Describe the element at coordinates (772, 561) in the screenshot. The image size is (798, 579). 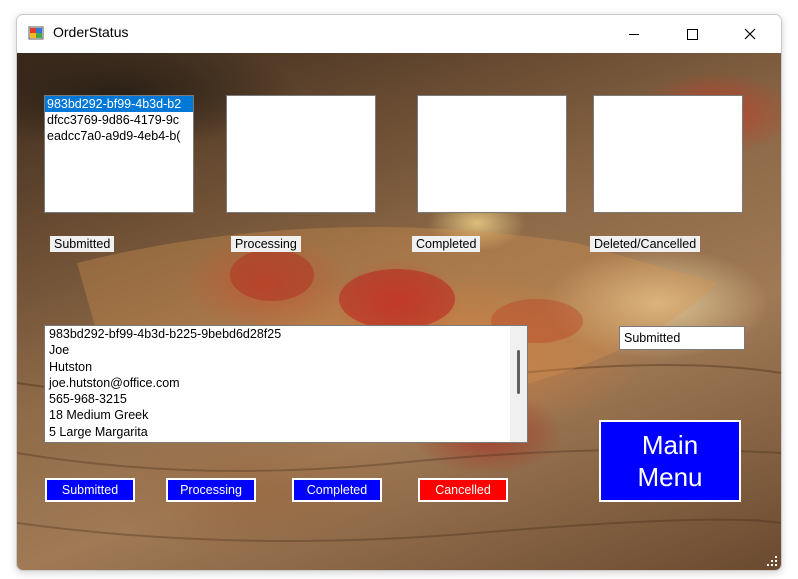
I see `resize-grip-icon` at that location.